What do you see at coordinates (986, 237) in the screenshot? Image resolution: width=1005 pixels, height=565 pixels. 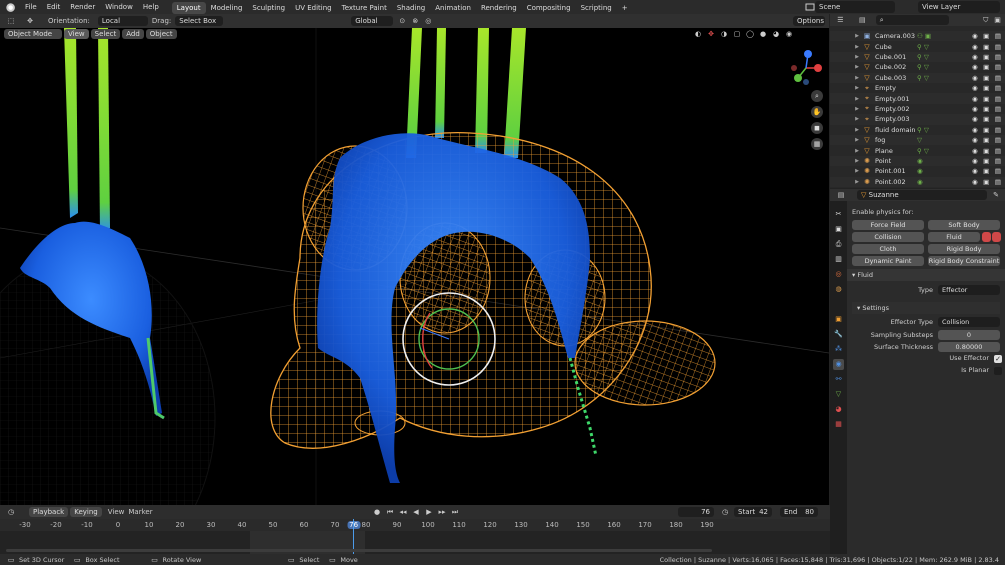 I see `fluid-enabled-icon` at bounding box center [986, 237].